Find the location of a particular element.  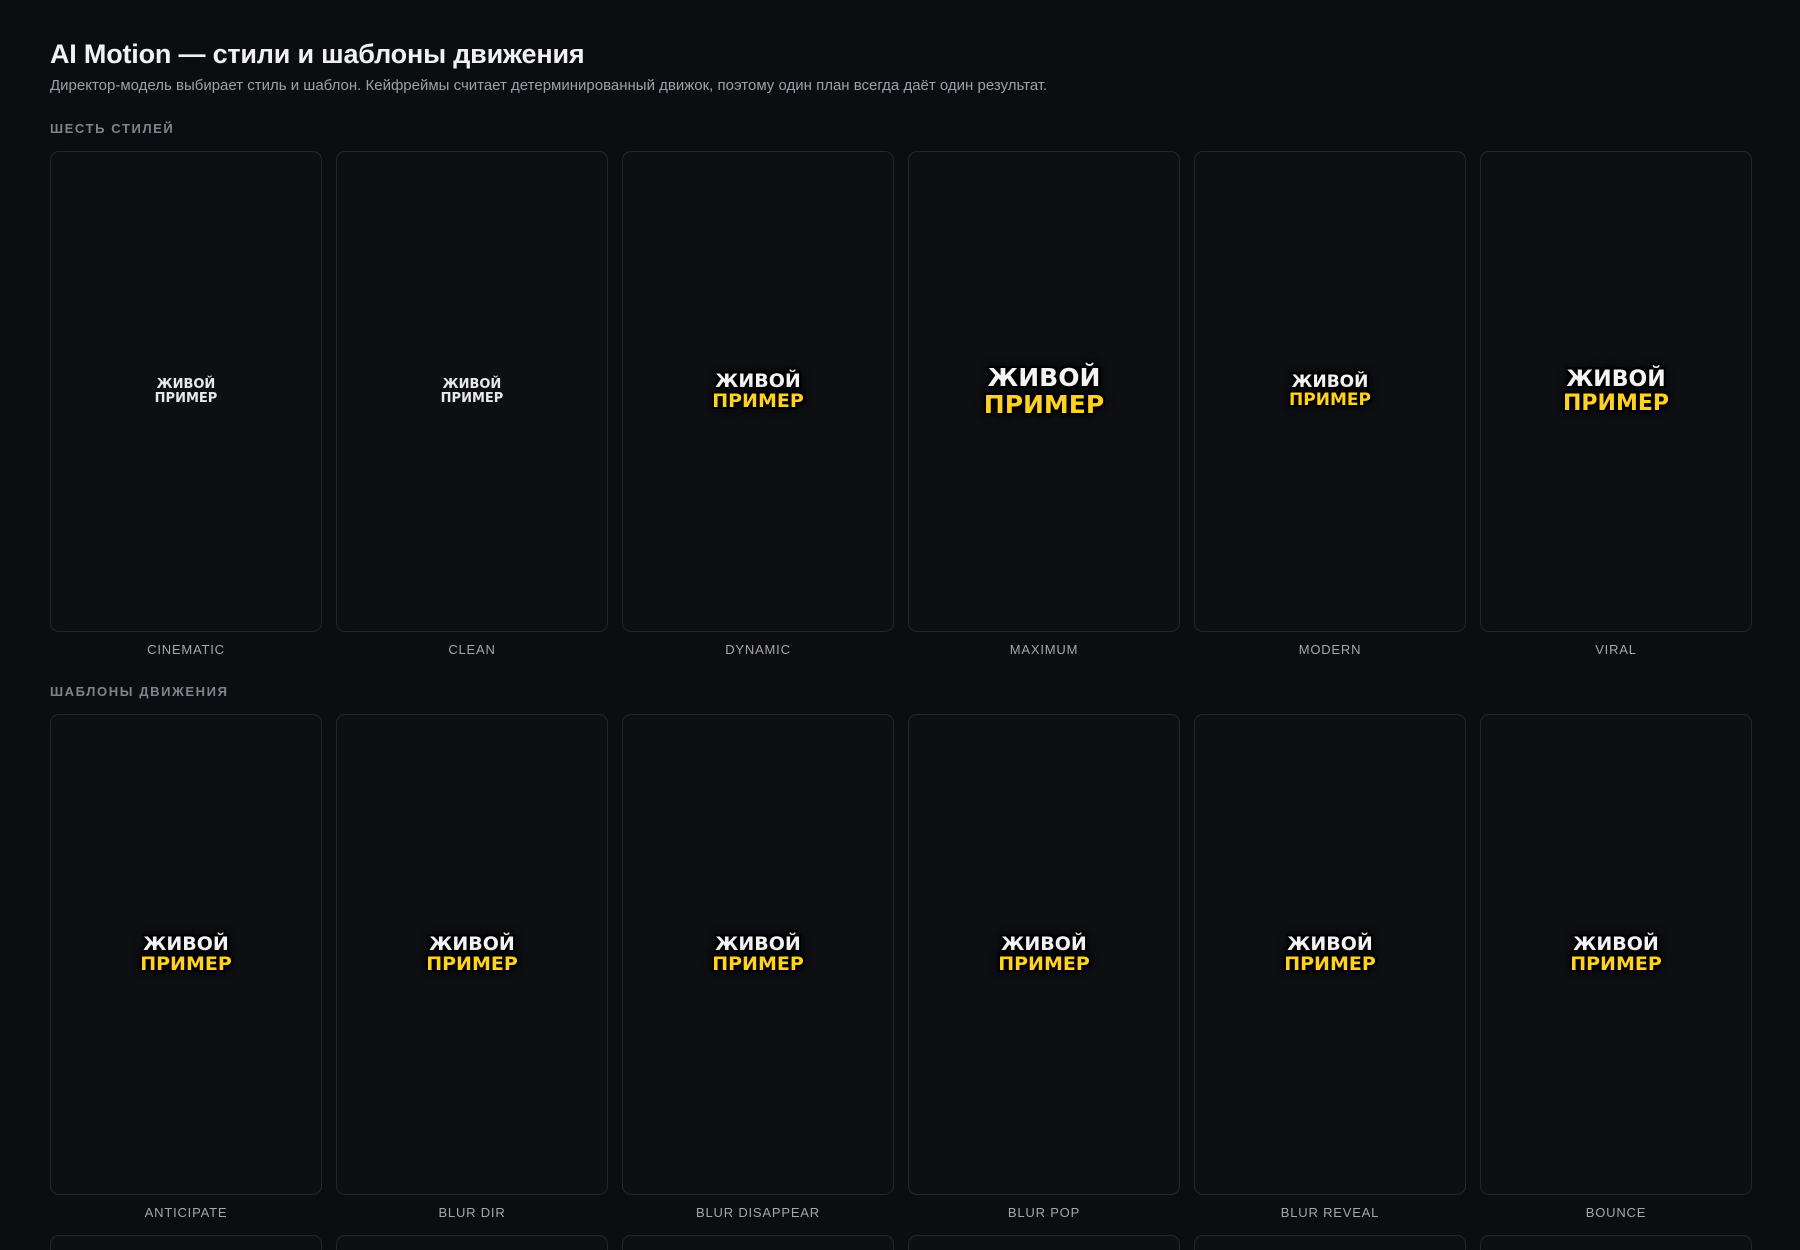

motion-grid-next-row is located at coordinates (901, 1242).